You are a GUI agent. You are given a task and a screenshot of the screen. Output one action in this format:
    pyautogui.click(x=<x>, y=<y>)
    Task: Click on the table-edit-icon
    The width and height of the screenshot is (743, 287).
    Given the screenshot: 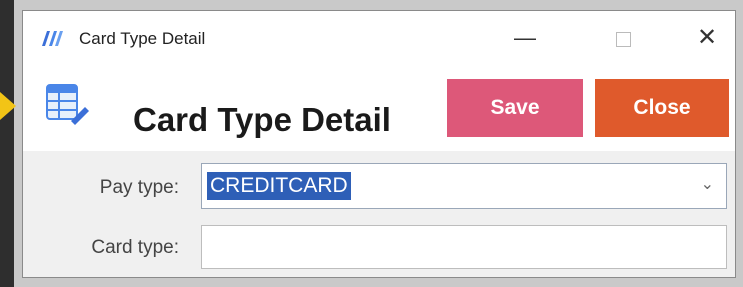 What is the action you would take?
    pyautogui.click(x=67, y=104)
    